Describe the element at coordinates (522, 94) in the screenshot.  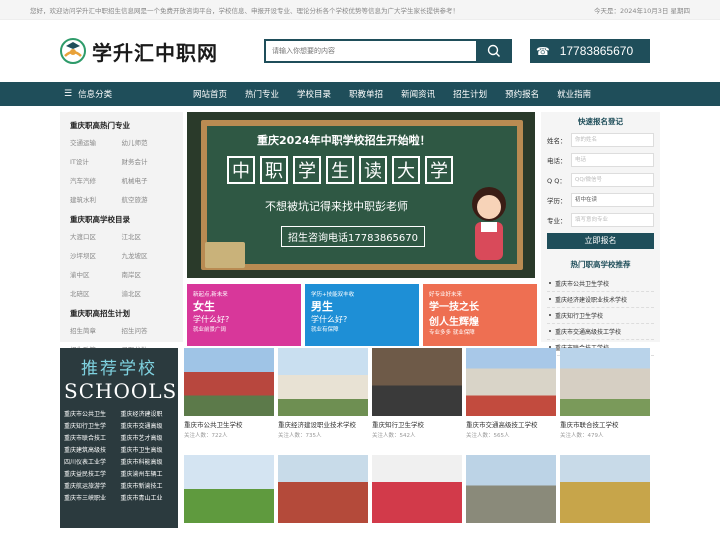
I see `nav-item-signup: 预约报名` at that location.